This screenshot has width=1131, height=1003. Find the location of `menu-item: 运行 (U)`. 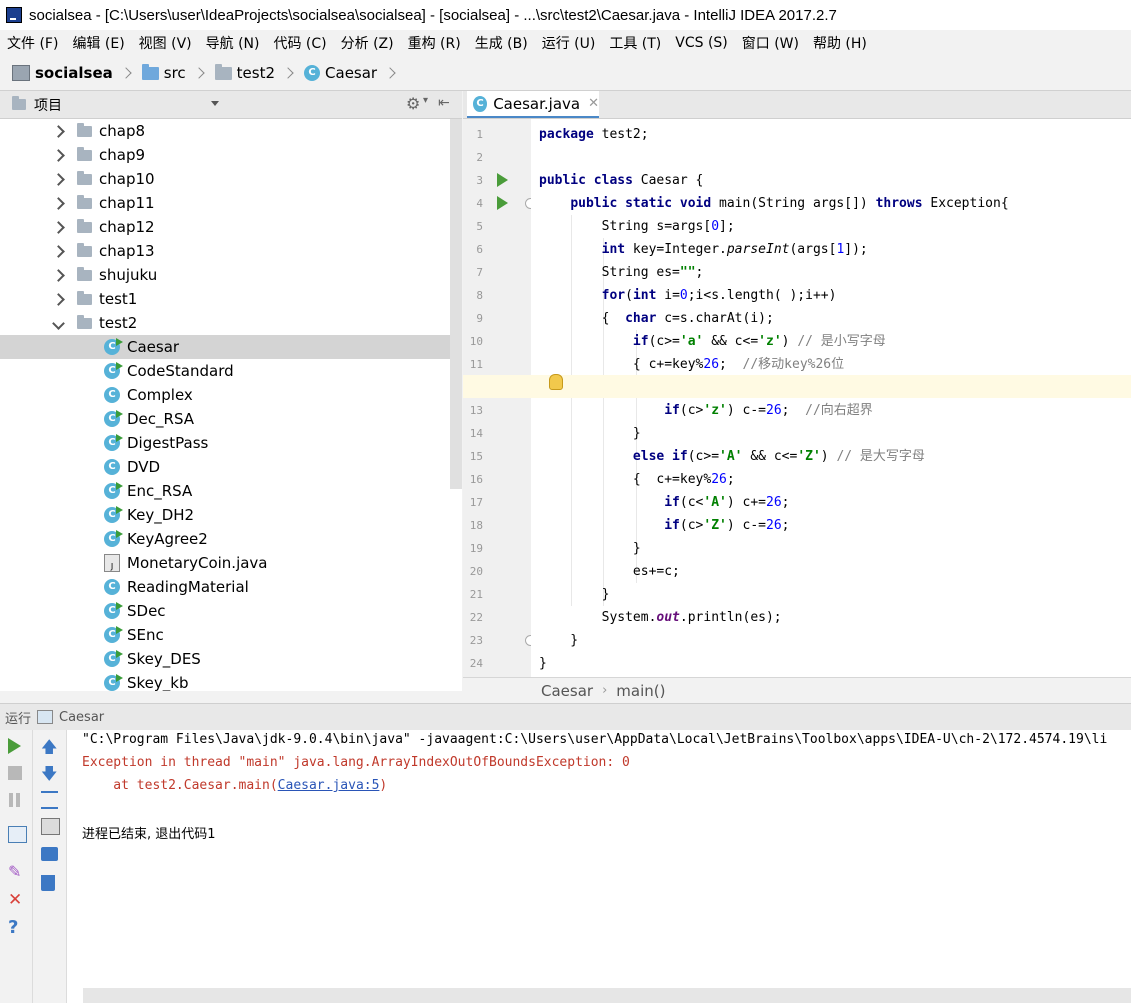

menu-item: 运行 (U) is located at coordinates (569, 43).